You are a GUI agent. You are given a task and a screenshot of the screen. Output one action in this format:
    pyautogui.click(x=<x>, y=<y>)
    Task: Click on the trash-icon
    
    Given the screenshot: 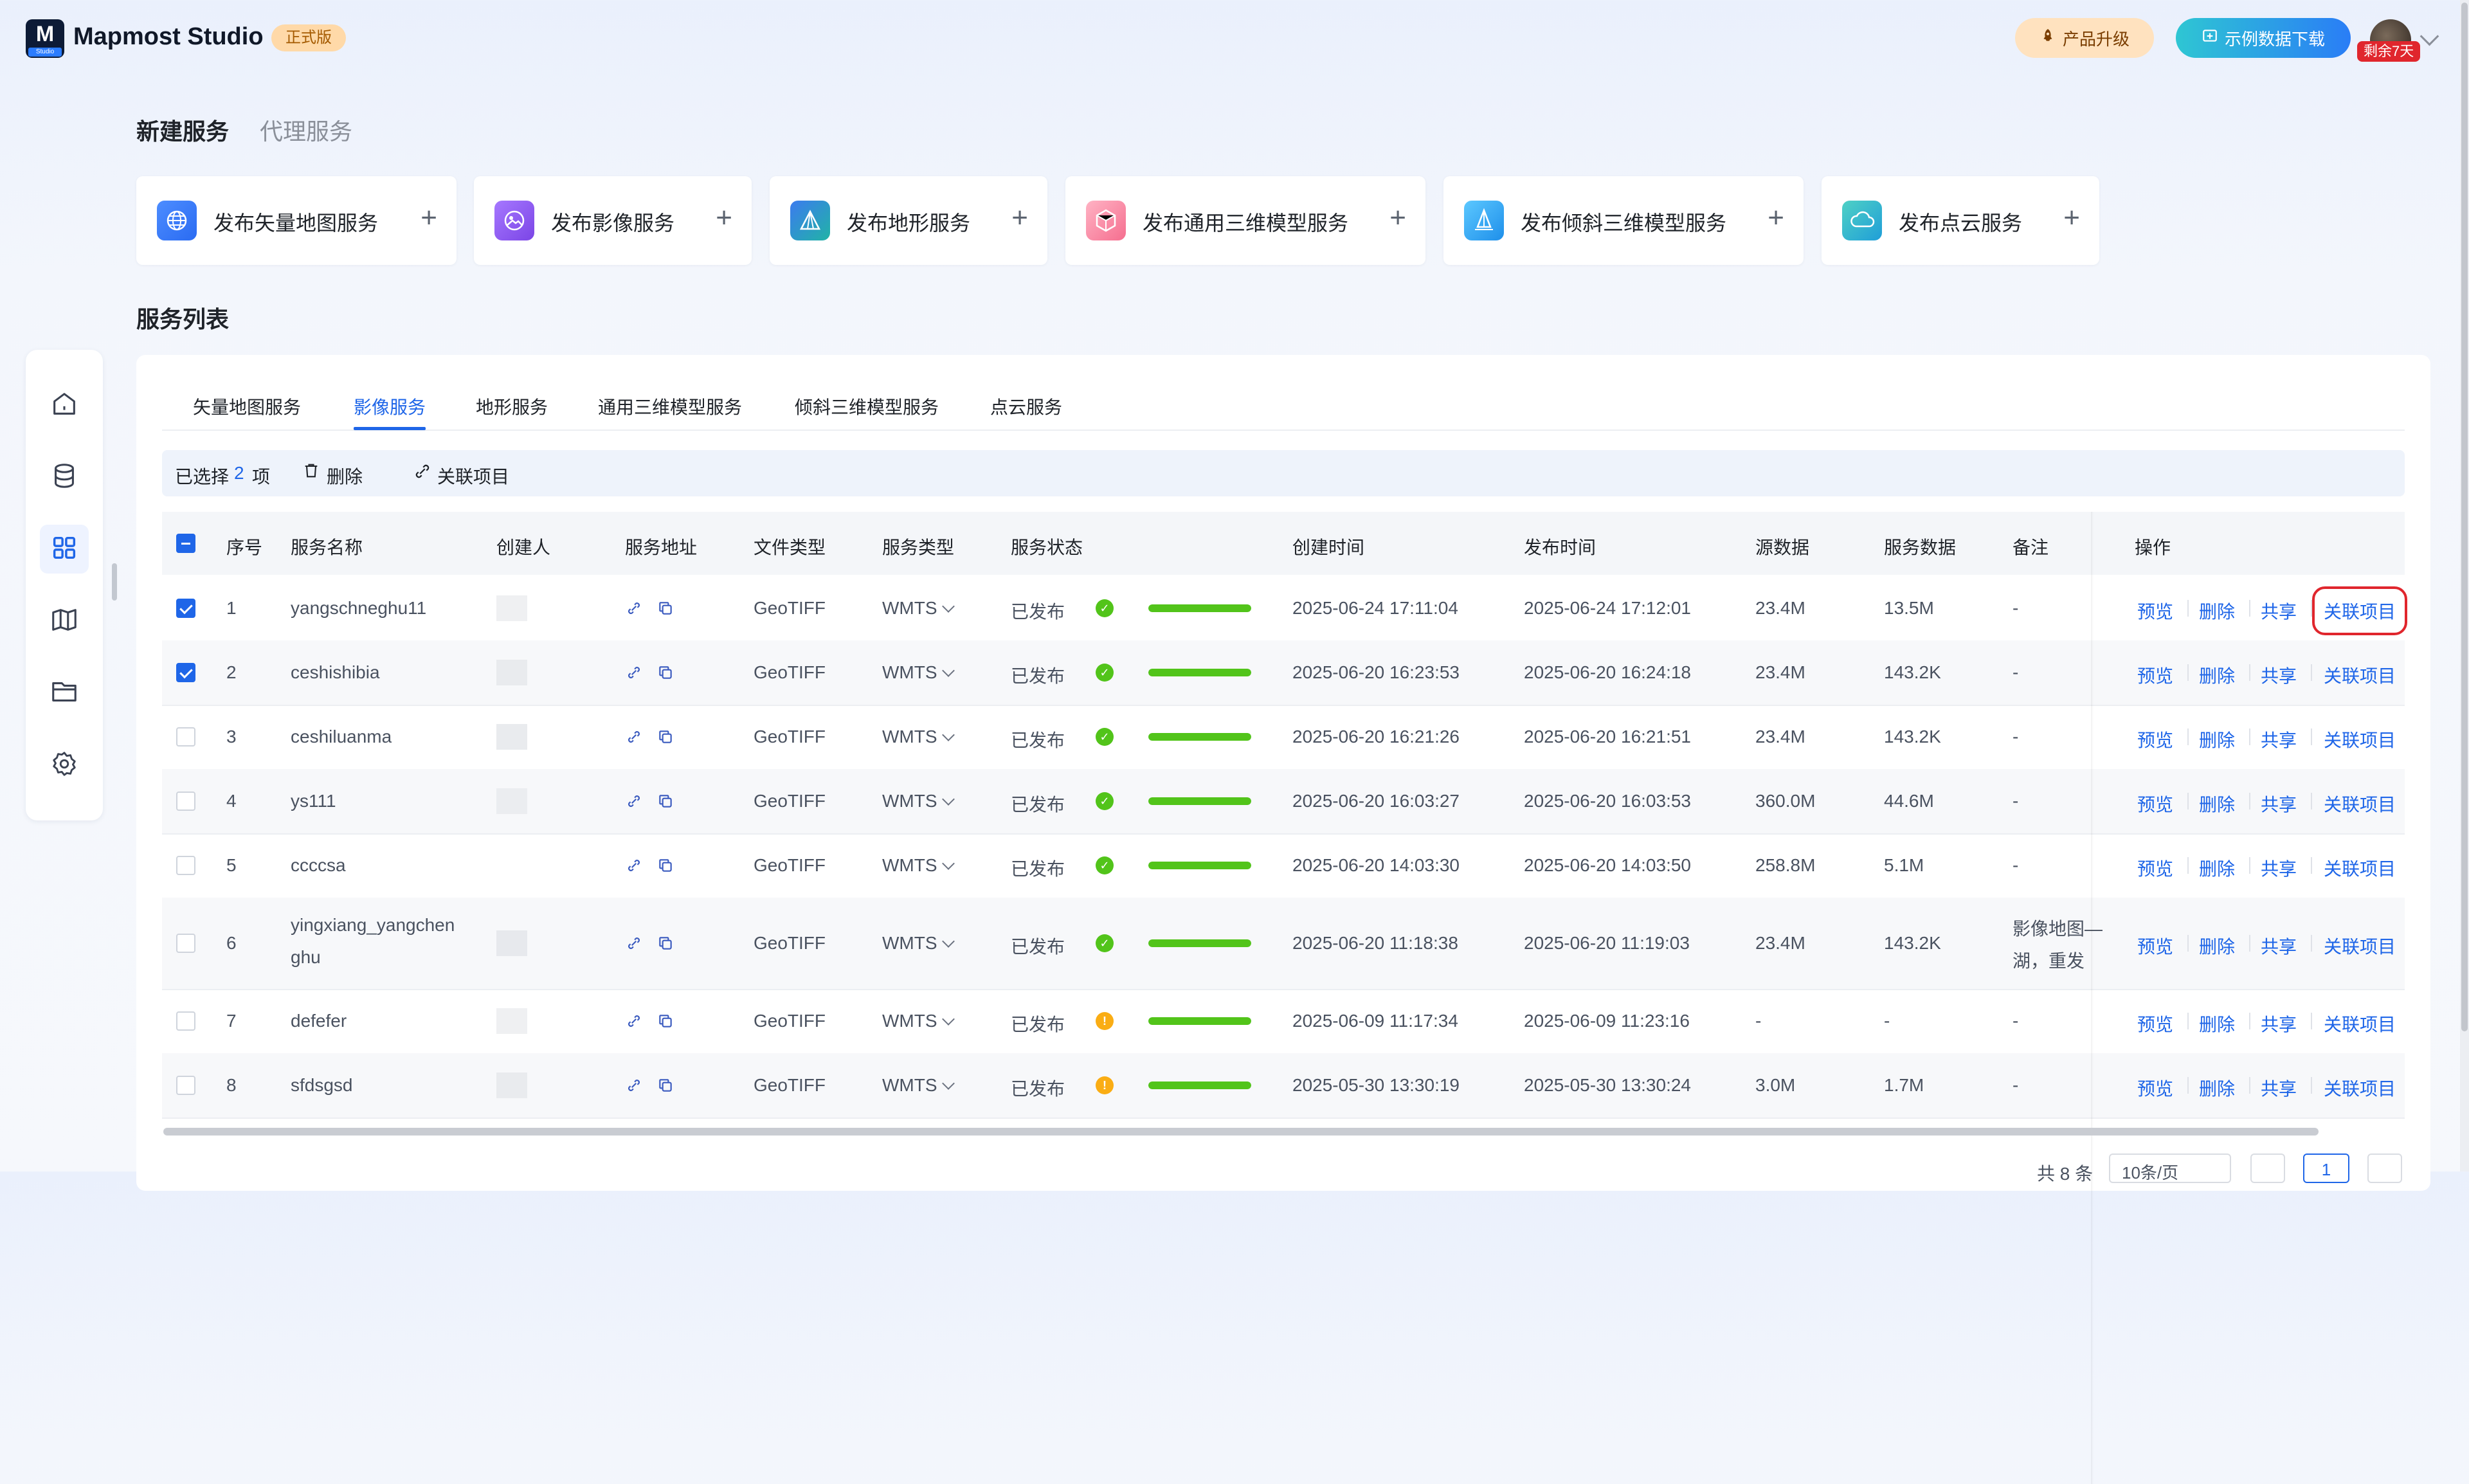 What is the action you would take?
    pyautogui.click(x=311, y=473)
    